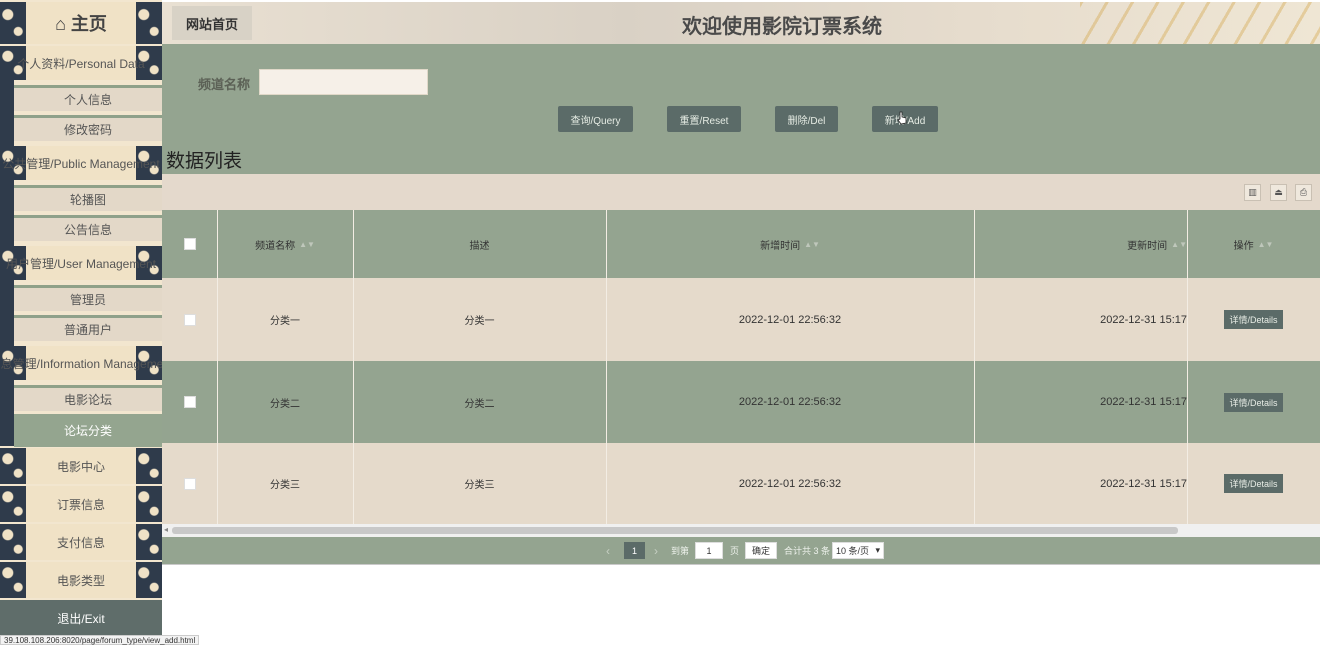  Describe the element at coordinates (224, 84) in the screenshot. I see `channel-name-label: 频道名称` at that location.